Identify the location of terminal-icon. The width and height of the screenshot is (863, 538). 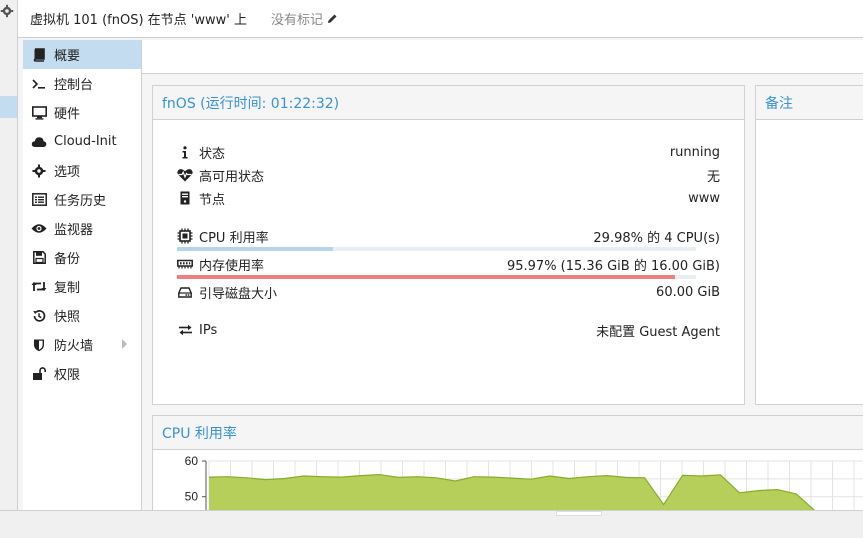
(39, 84).